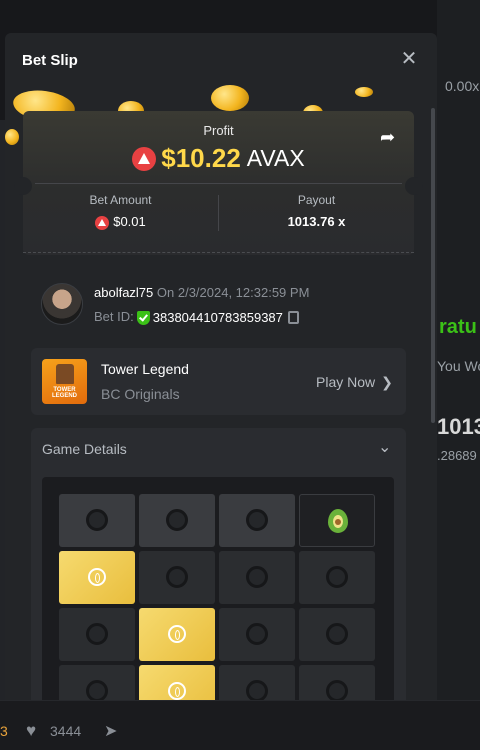 This screenshot has height=750, width=480. I want to click on game-name: Tower Legend, so click(145, 369).